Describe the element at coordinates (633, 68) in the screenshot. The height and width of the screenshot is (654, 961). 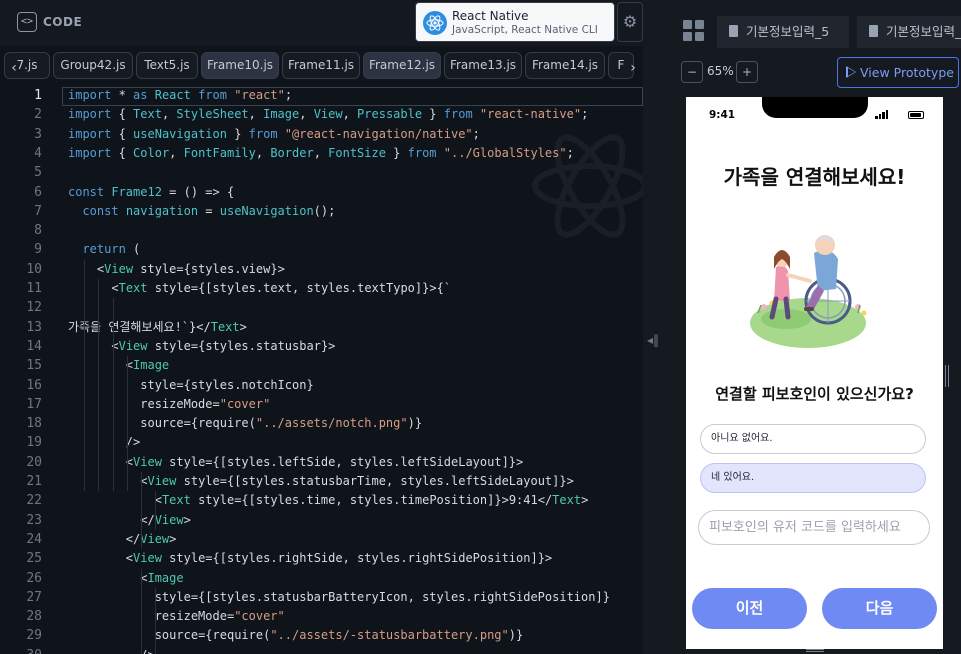
I see `tabs-scroll-right-icon: ›` at that location.